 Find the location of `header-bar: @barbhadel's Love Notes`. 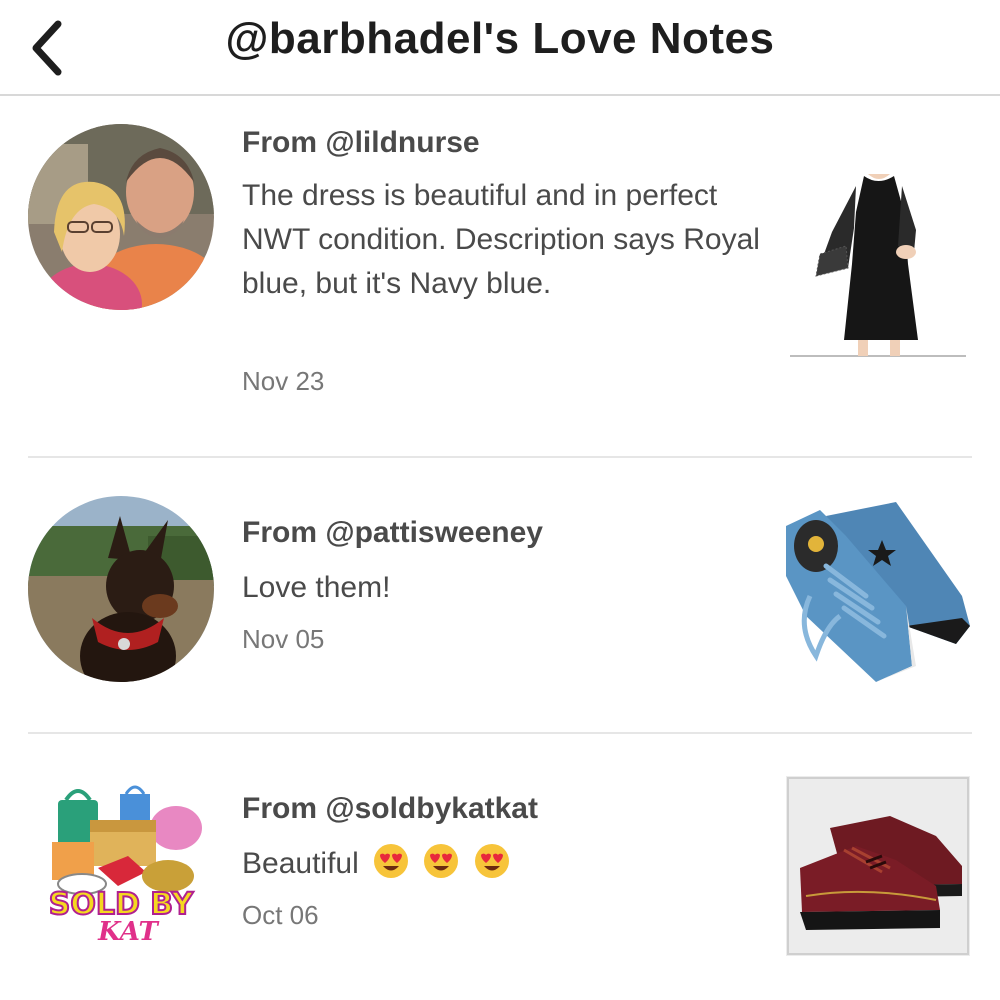

header-bar: @barbhadel's Love Notes is located at coordinates (500, 48).